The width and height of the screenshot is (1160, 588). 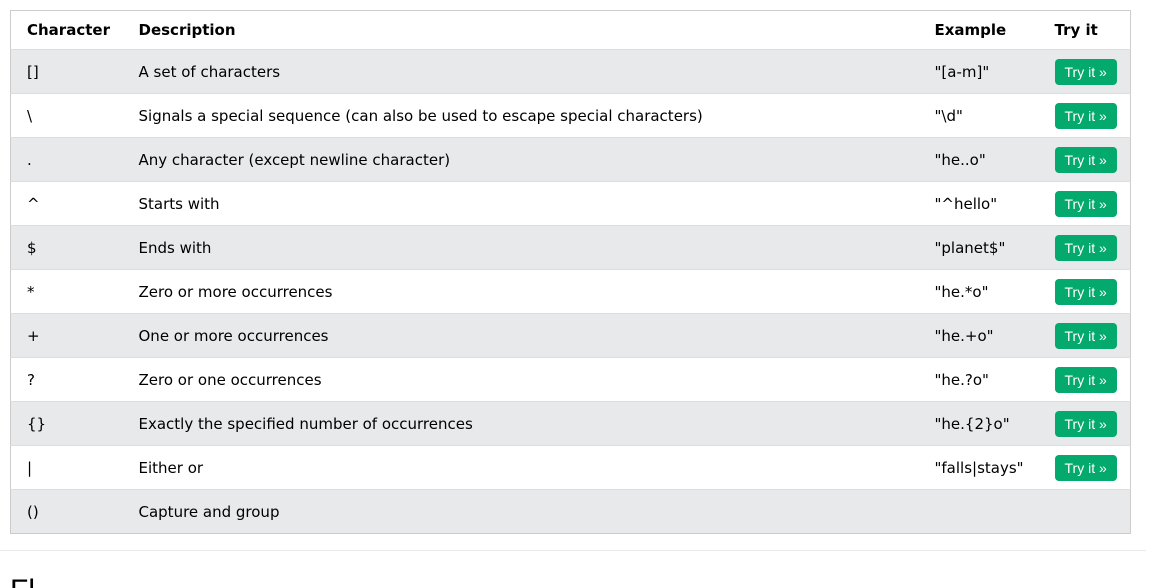 I want to click on header-description: Description, so click(x=520, y=30).